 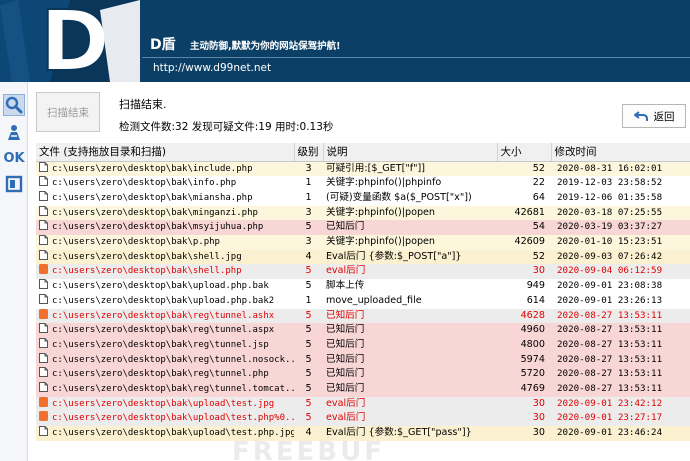 What do you see at coordinates (610, 403) in the screenshot?
I see `cell-modified-time: 2020-09-01 23:42:12` at bounding box center [610, 403].